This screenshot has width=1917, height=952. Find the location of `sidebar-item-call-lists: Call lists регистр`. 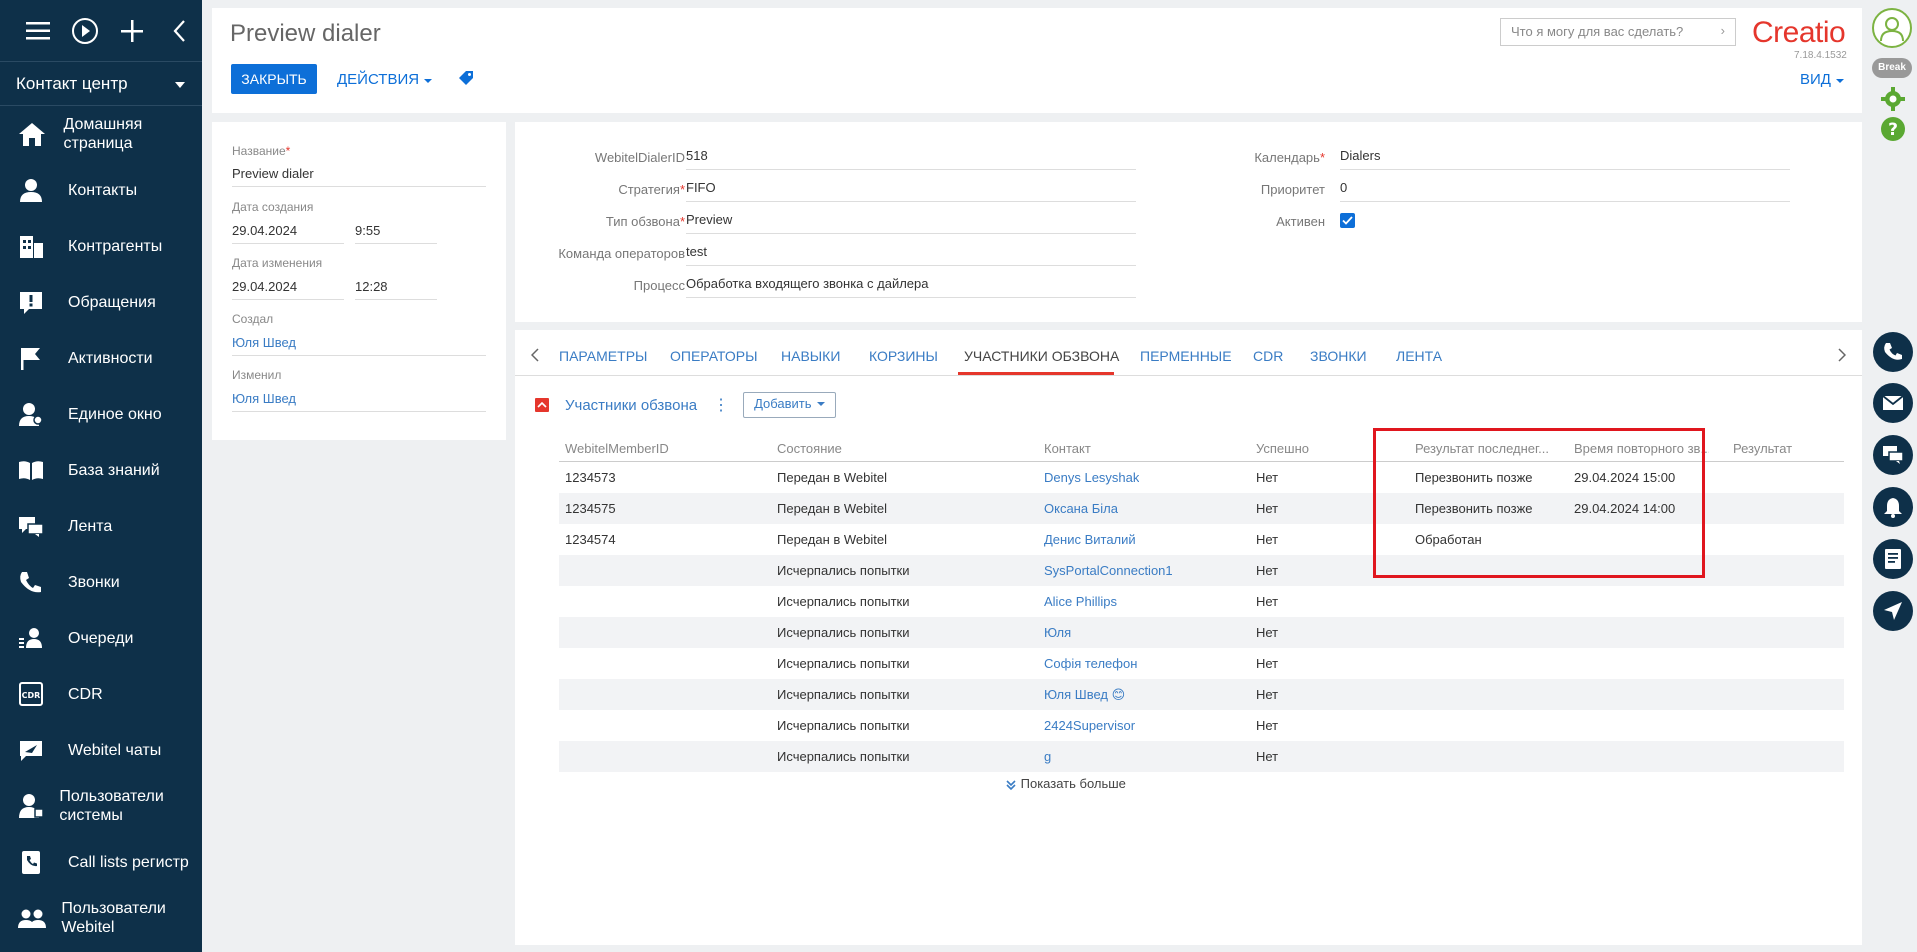

sidebar-item-call-lists: Call lists регистр is located at coordinates (101, 862).